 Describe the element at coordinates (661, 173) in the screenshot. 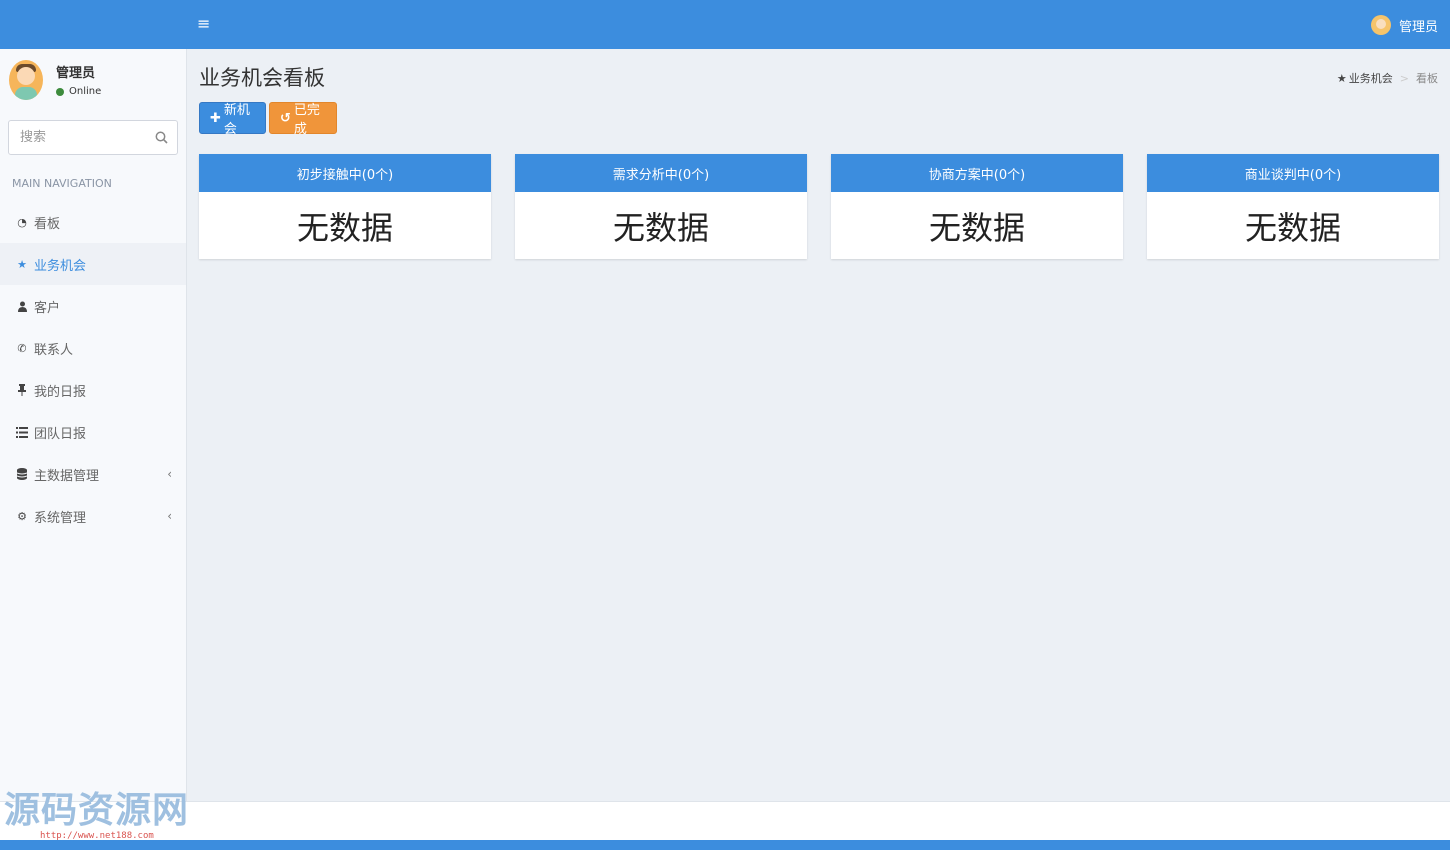

I see `kanban-column-header: 需求分析中(0个)` at that location.